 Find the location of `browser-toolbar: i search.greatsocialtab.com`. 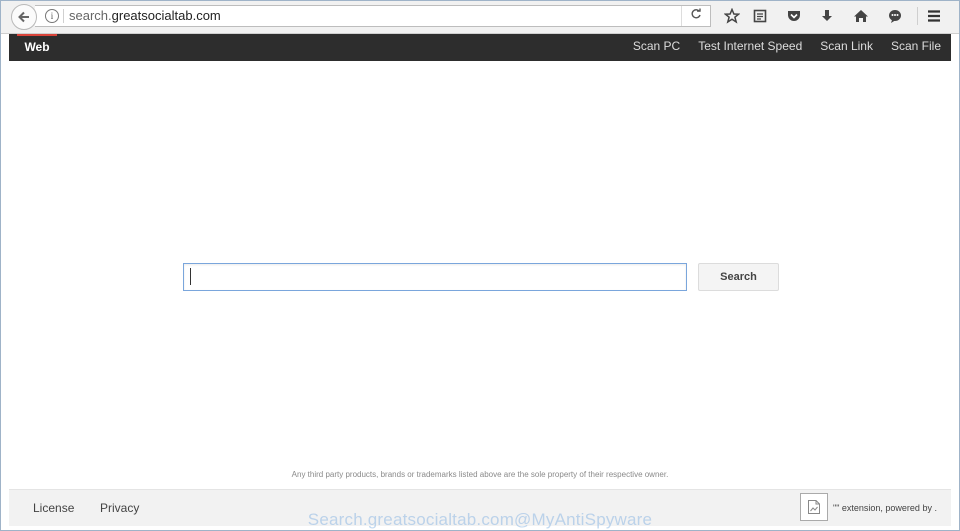

browser-toolbar: i search.greatsocialtab.com is located at coordinates (480, 17).